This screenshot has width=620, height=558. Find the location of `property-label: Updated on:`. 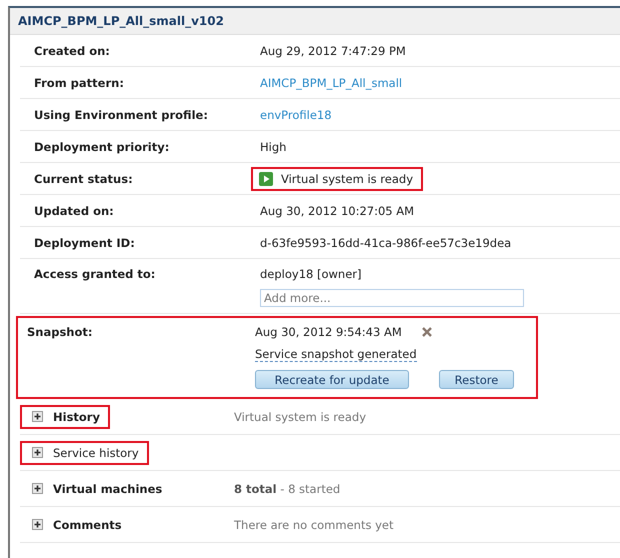

property-label: Updated on: is located at coordinates (74, 211).